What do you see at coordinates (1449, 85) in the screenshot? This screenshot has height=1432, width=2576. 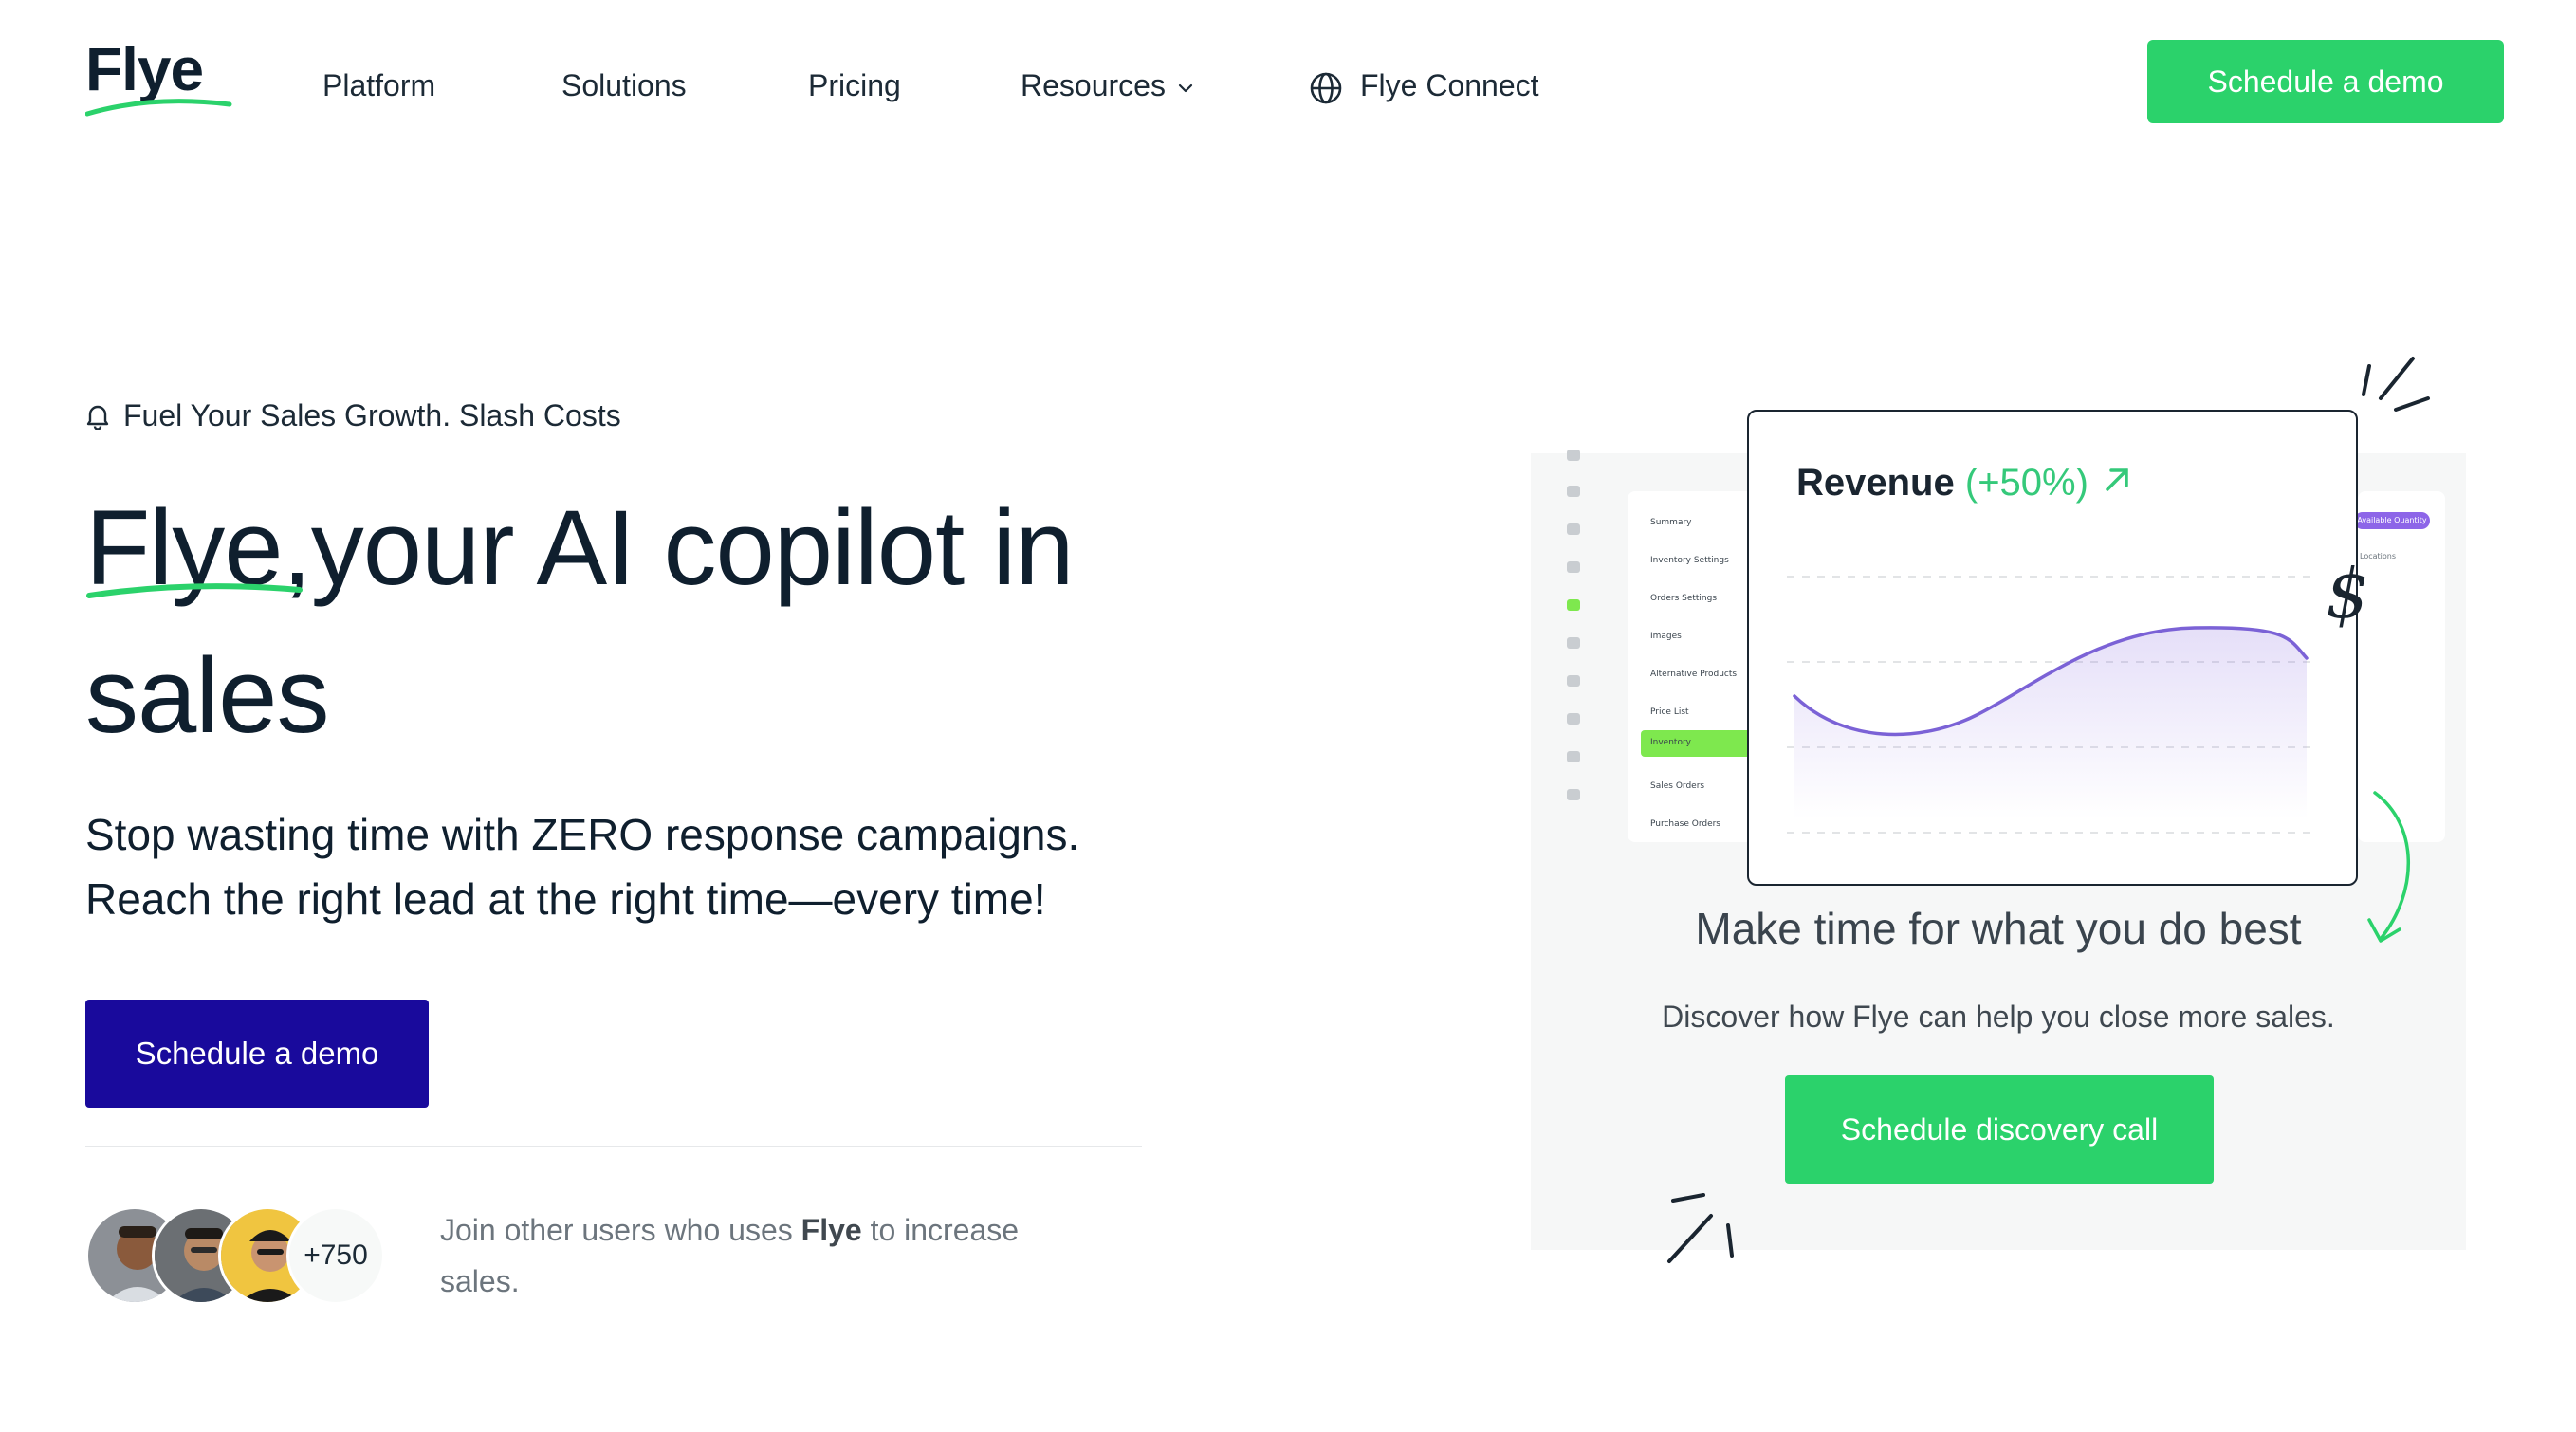 I see `nav-flye-connect-label: Flye Connect` at bounding box center [1449, 85].